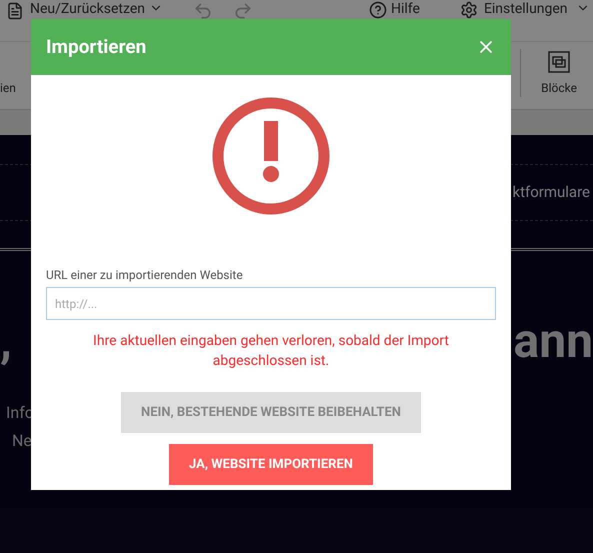  What do you see at coordinates (559, 62) in the screenshot?
I see `blocks-icon` at bounding box center [559, 62].